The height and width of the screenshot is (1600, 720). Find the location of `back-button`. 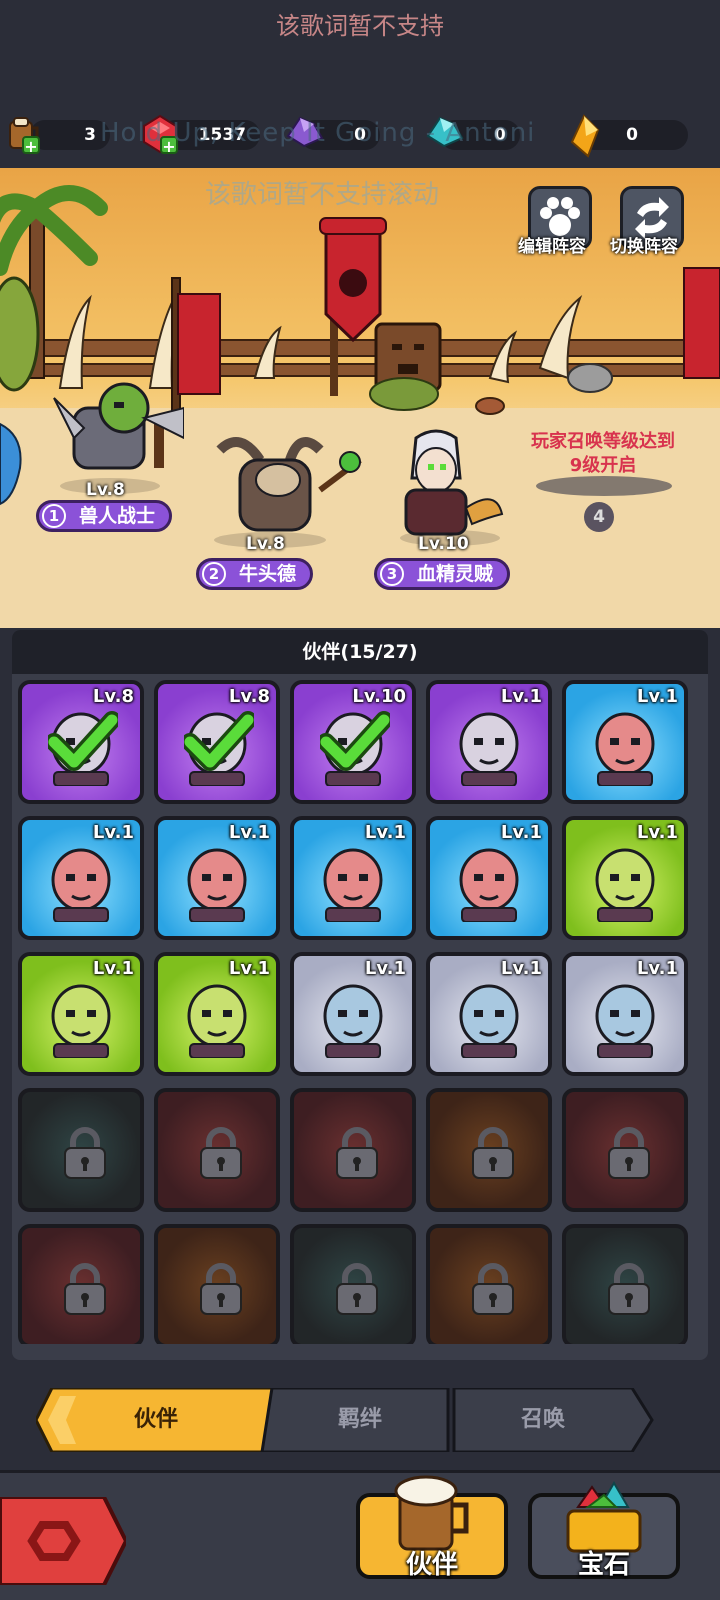

back-button is located at coordinates (64, 1541).